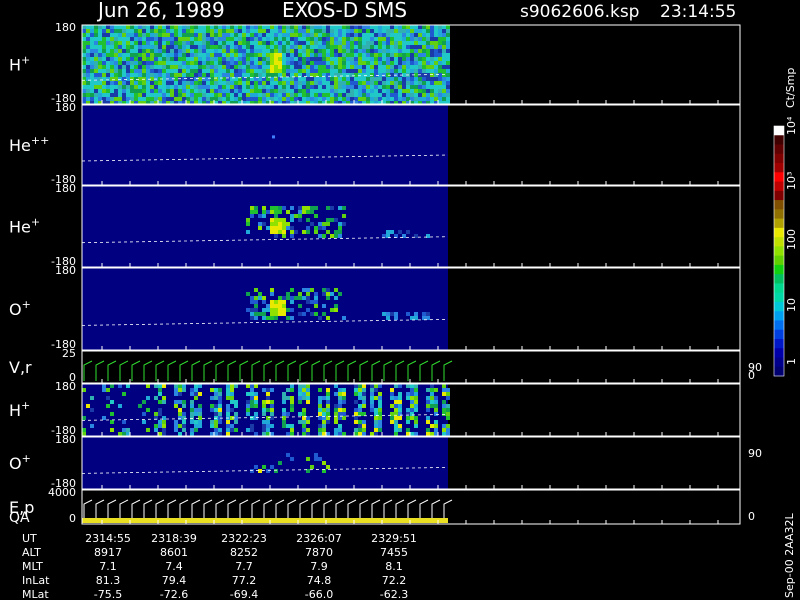 This screenshot has height=600, width=800. What do you see at coordinates (35, 594) in the screenshot?
I see `footer-row-label: MLat` at bounding box center [35, 594].